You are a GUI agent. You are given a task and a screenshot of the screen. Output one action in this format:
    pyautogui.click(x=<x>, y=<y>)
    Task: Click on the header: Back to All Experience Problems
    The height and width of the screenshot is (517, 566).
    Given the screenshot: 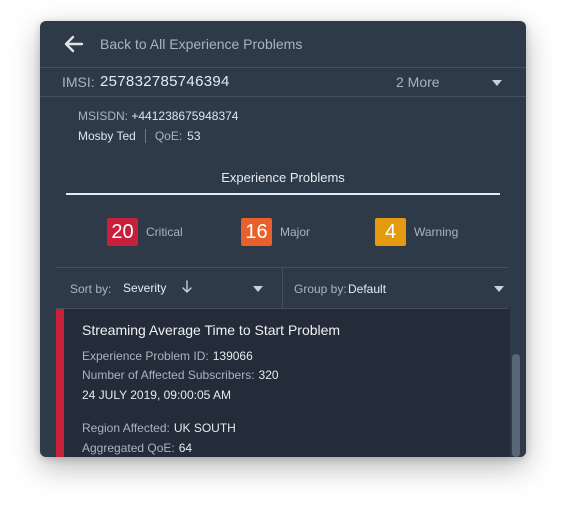 What is the action you would take?
    pyautogui.click(x=283, y=44)
    